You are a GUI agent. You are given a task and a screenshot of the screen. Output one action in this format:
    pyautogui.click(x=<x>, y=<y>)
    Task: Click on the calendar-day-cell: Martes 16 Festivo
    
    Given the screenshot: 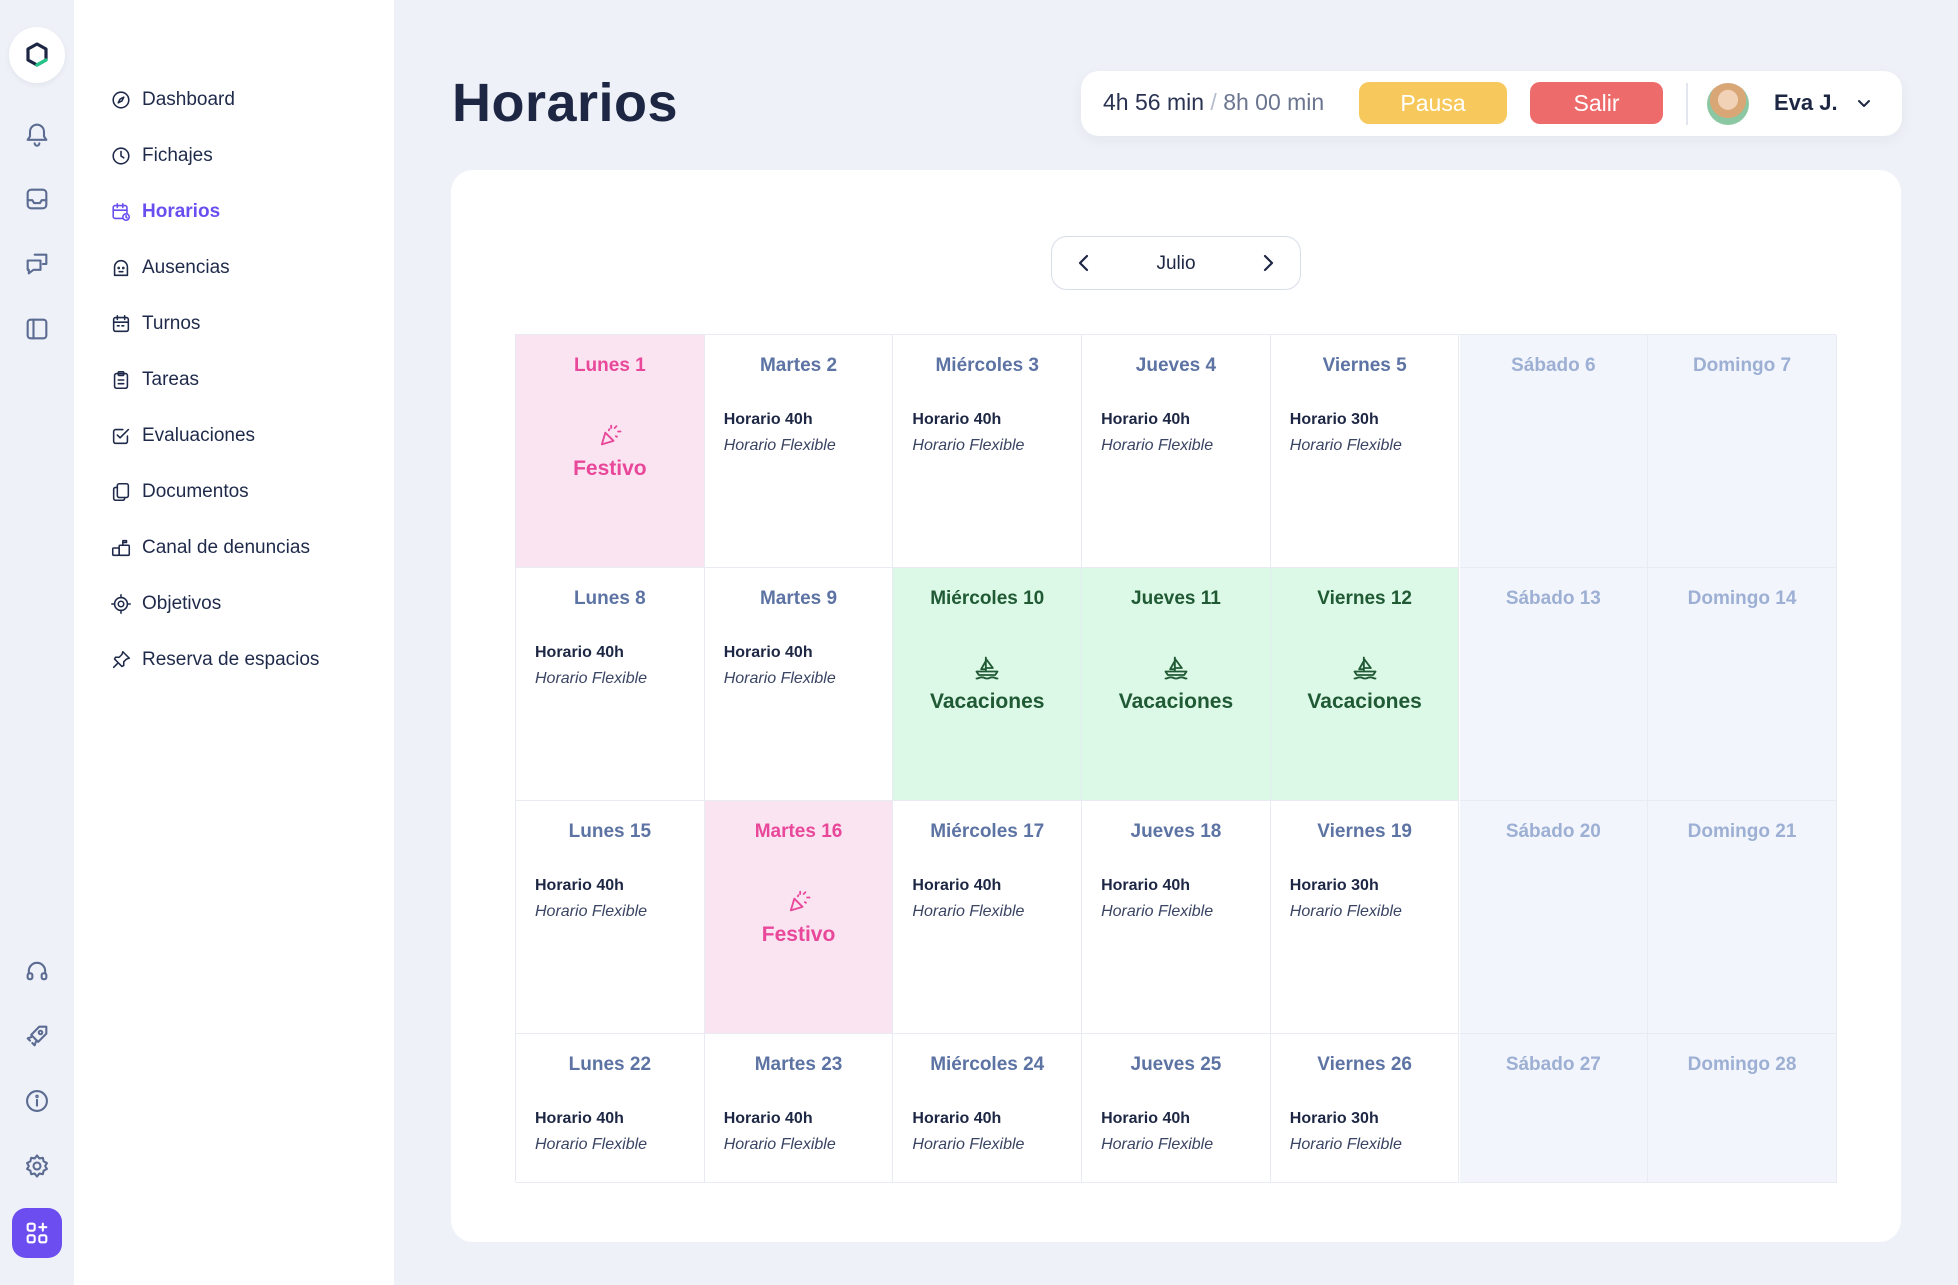 What is the action you would take?
    pyautogui.click(x=799, y=917)
    